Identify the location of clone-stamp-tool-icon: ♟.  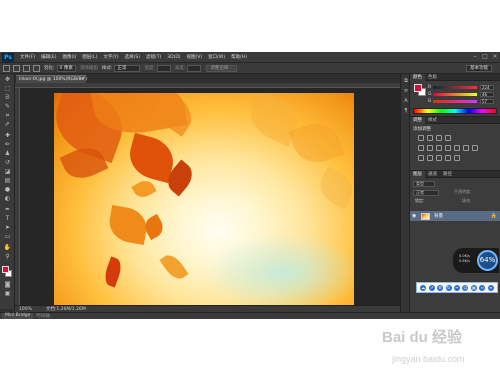
(7, 154).